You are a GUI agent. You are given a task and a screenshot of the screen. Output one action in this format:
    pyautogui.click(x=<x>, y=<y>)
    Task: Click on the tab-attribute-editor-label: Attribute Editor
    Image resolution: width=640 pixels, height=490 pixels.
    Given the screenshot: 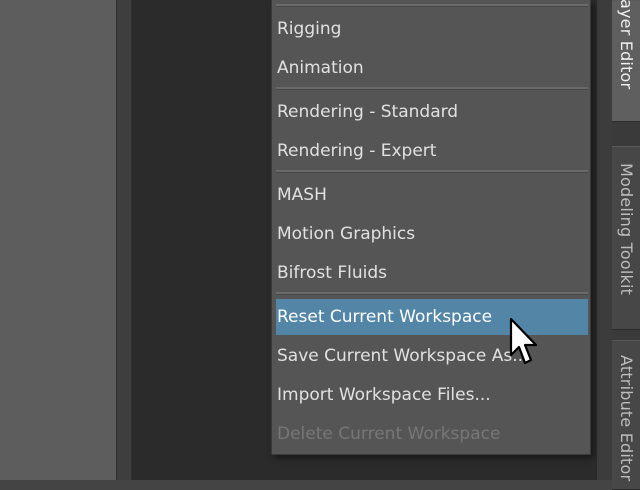 What is the action you would take?
    pyautogui.click(x=626, y=418)
    